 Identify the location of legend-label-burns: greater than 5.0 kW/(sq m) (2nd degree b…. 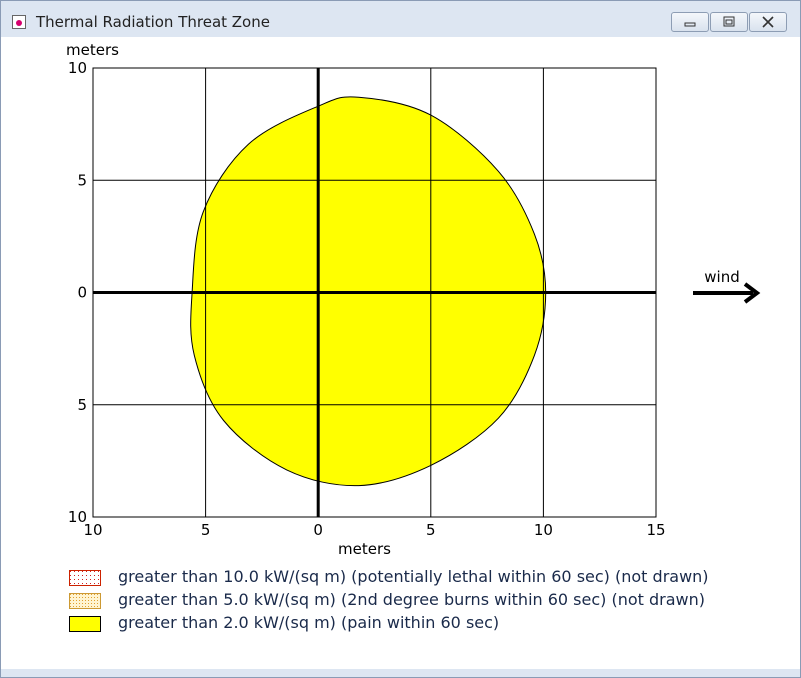
(412, 599).